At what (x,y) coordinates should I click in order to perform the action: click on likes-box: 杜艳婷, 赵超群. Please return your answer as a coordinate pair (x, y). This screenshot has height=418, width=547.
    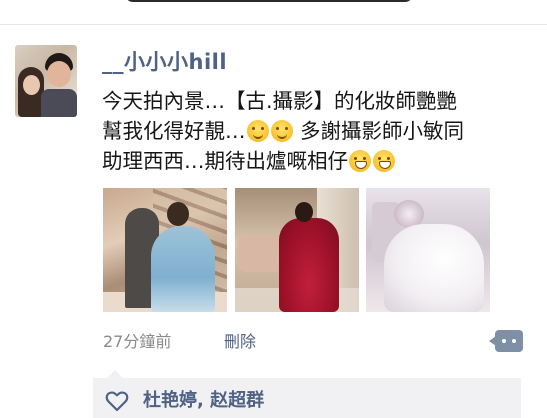
    Looking at the image, I should click on (307, 394).